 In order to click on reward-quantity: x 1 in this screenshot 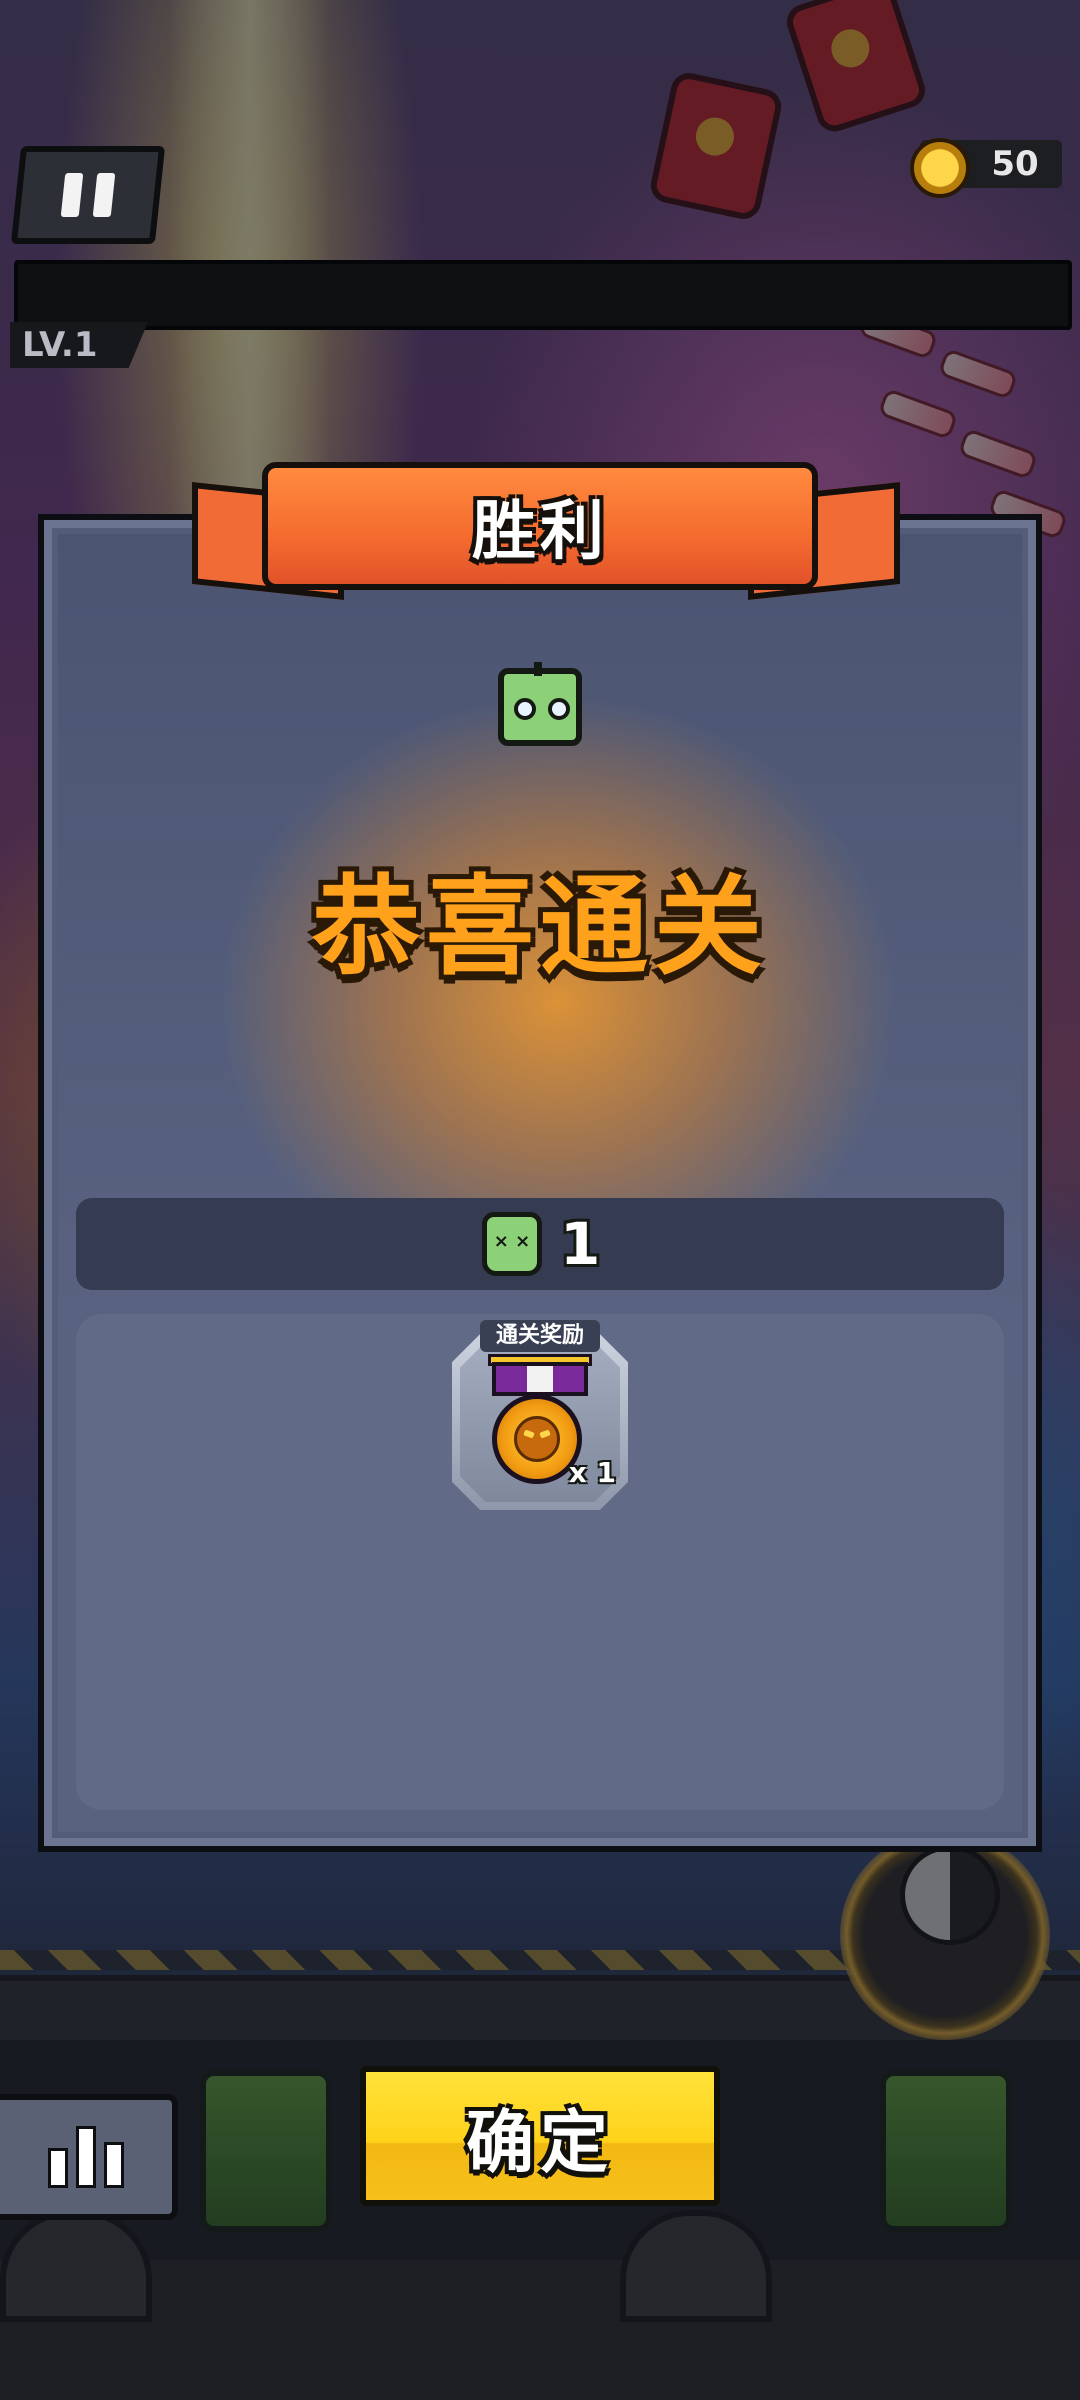, I will do `click(592, 1472)`.